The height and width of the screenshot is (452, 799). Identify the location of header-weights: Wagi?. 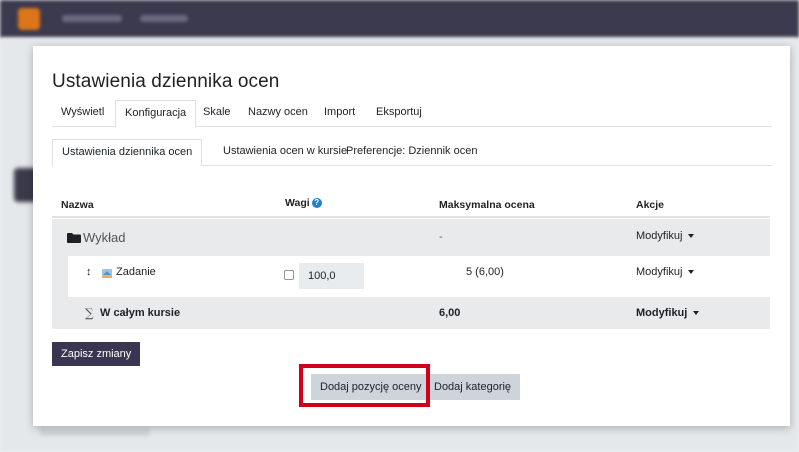
(303, 203).